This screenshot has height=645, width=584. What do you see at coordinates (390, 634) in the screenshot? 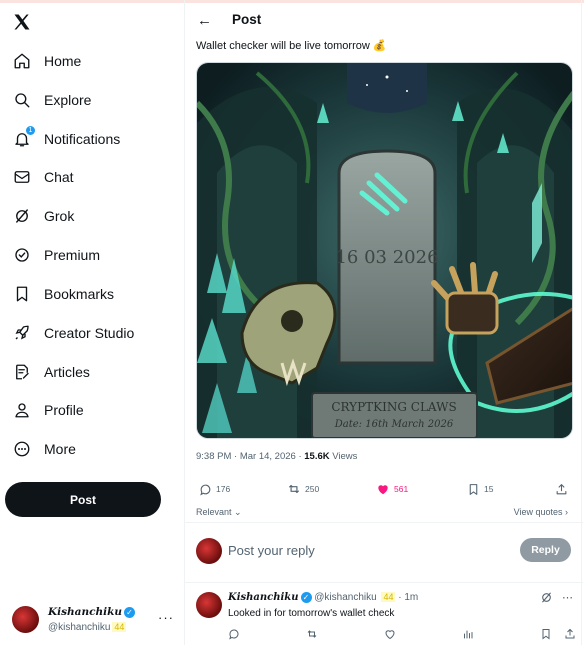
I see `heart-icon` at bounding box center [390, 634].